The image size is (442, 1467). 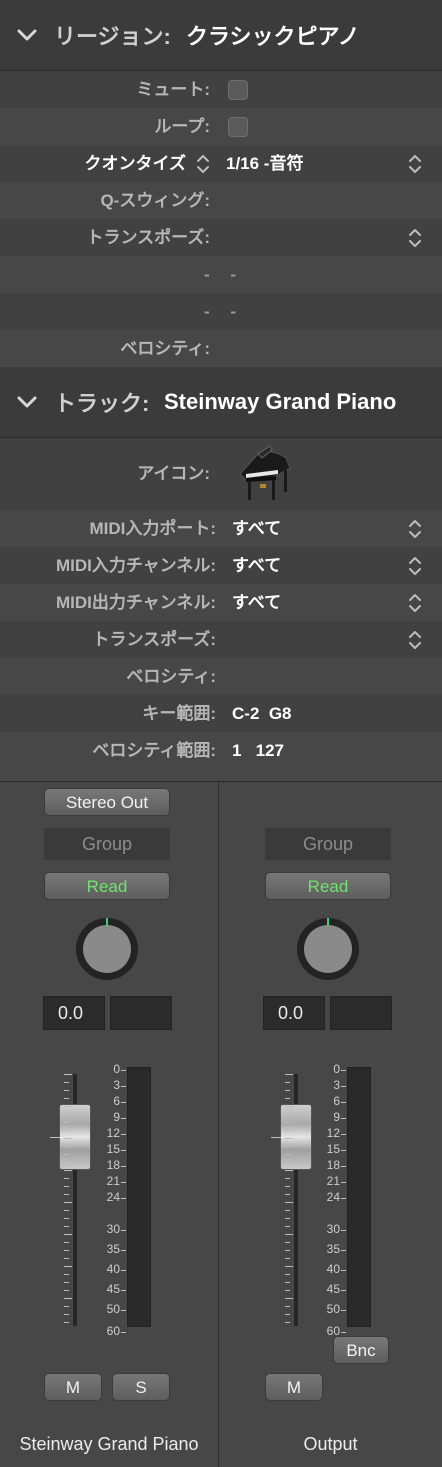 What do you see at coordinates (221, 528) in the screenshot?
I see `midi-in-port-row: MIDI入力ポート: すべて` at bounding box center [221, 528].